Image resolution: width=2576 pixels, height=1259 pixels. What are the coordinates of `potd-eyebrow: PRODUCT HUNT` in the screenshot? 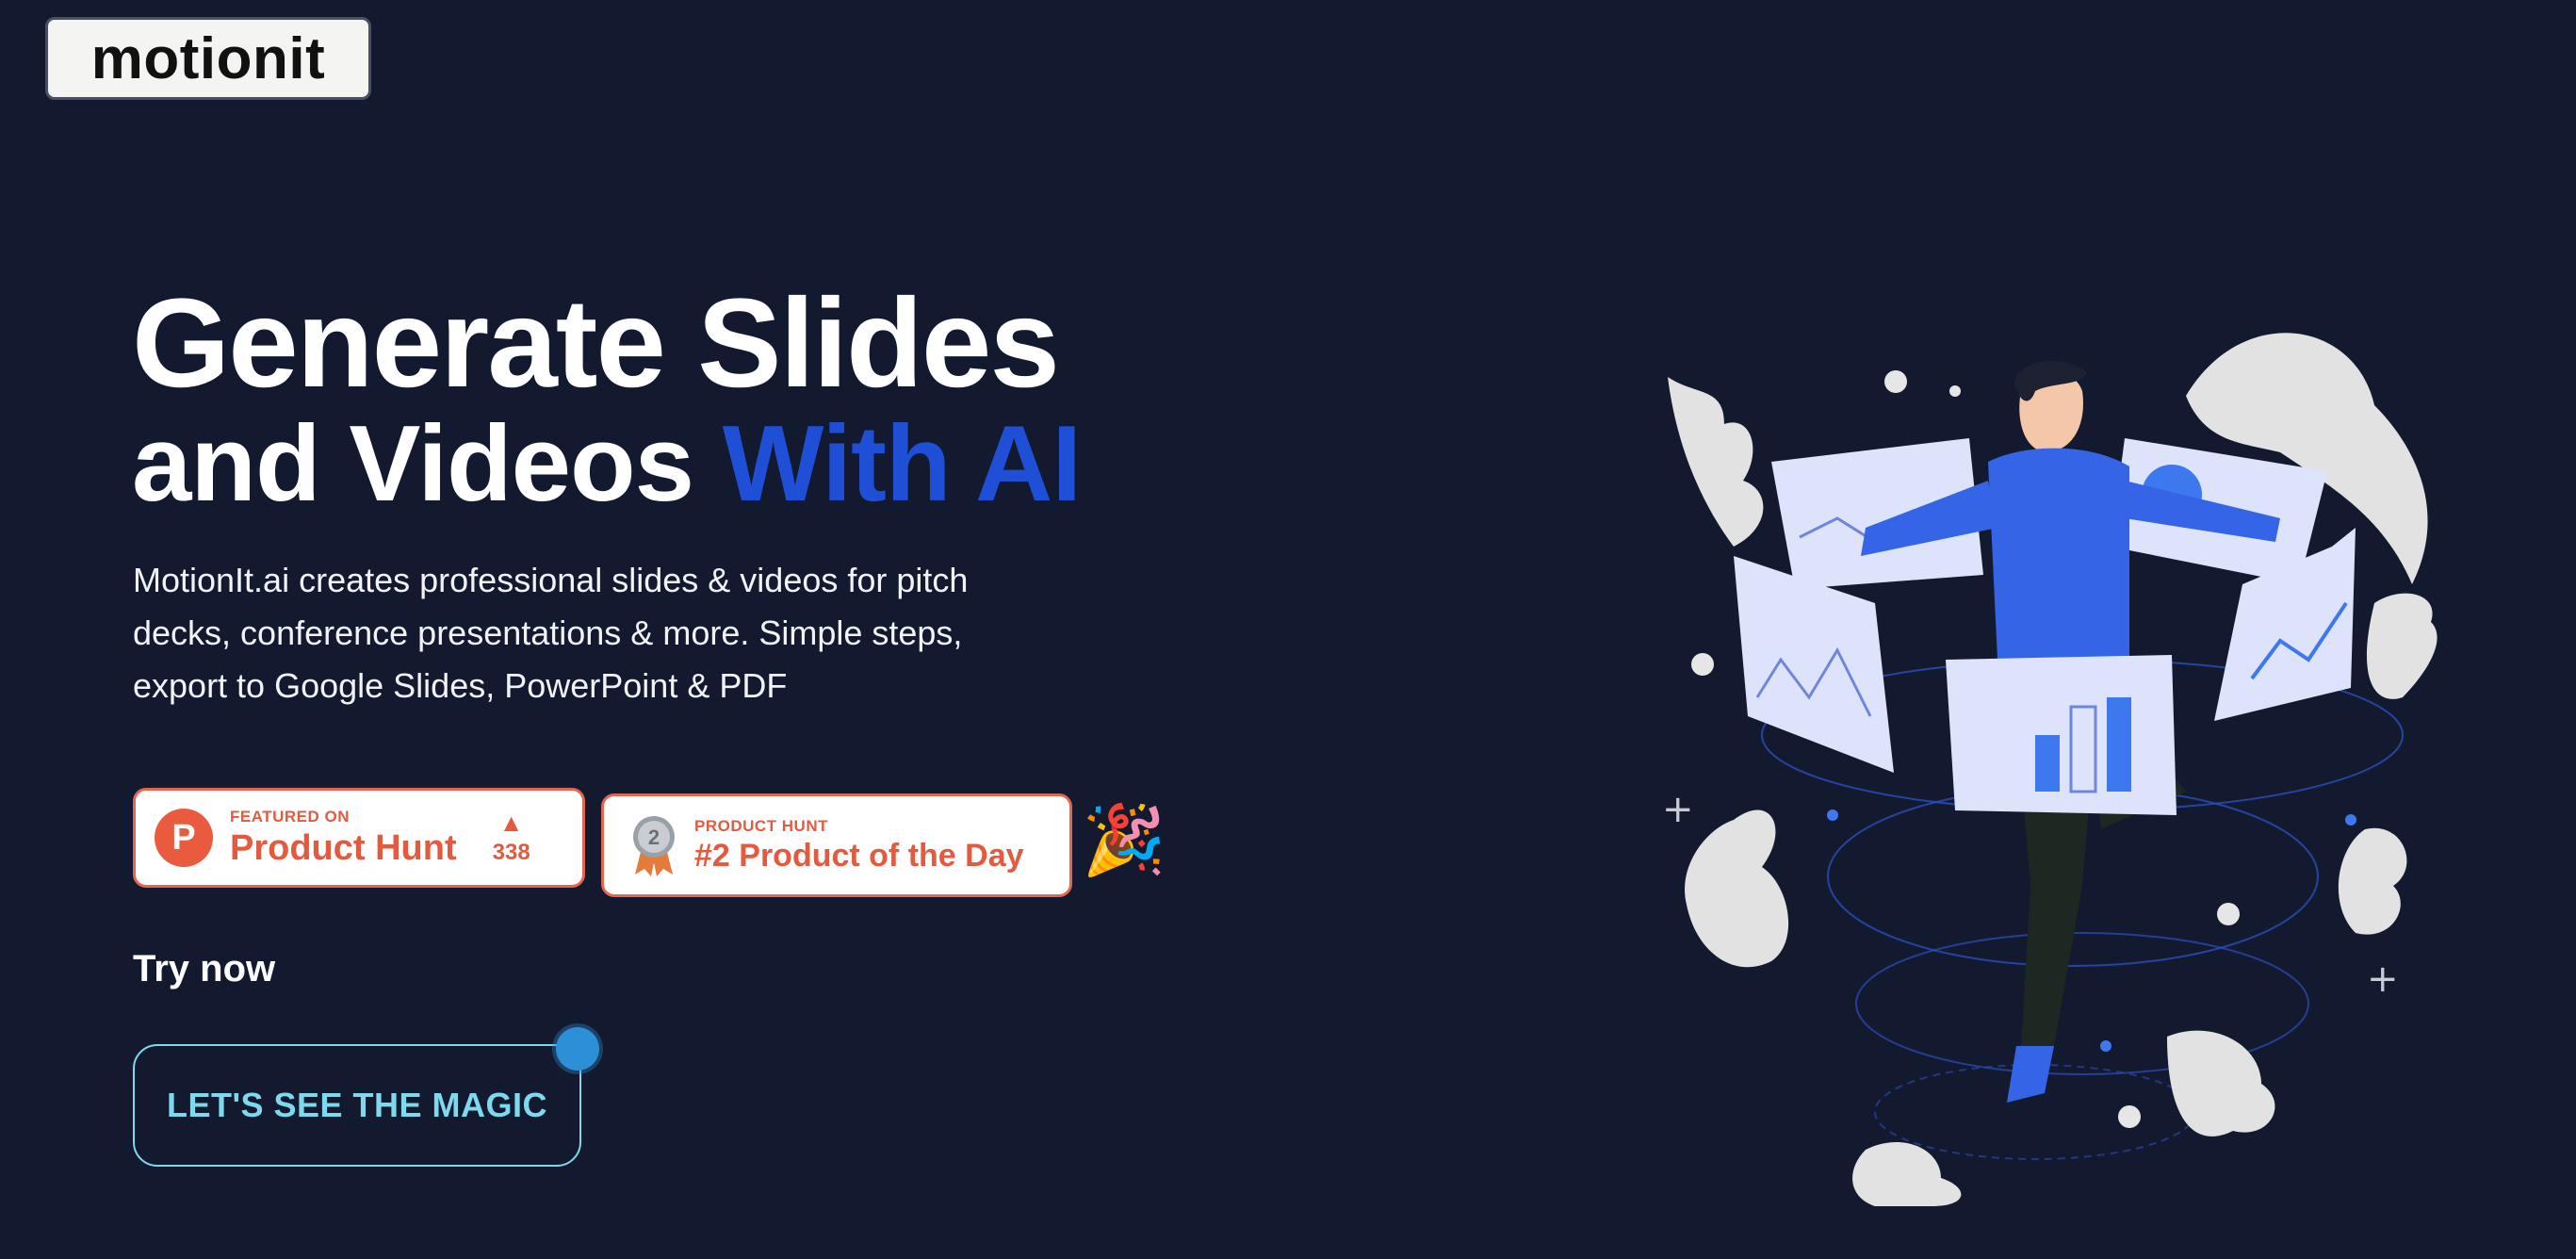 It's located at (761, 825).